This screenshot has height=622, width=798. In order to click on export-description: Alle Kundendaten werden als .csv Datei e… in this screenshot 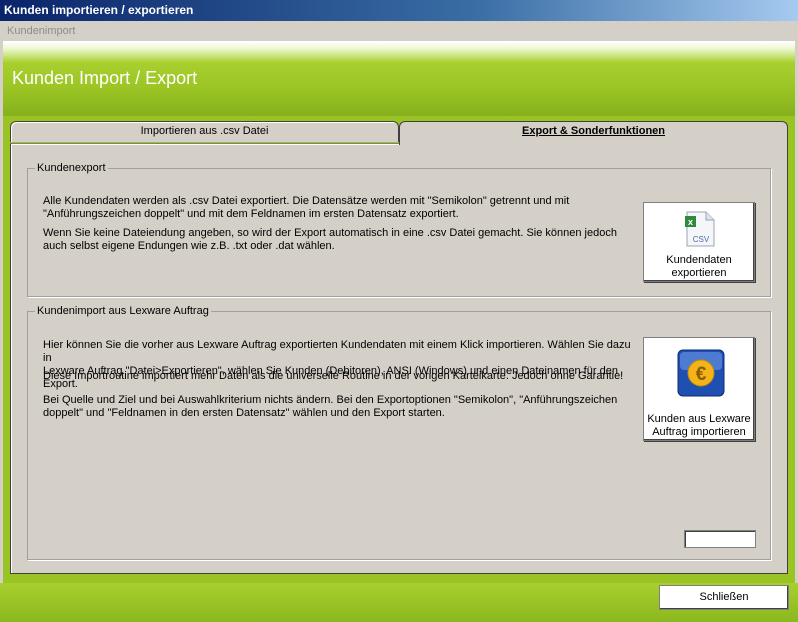, I will do `click(333, 208)`.